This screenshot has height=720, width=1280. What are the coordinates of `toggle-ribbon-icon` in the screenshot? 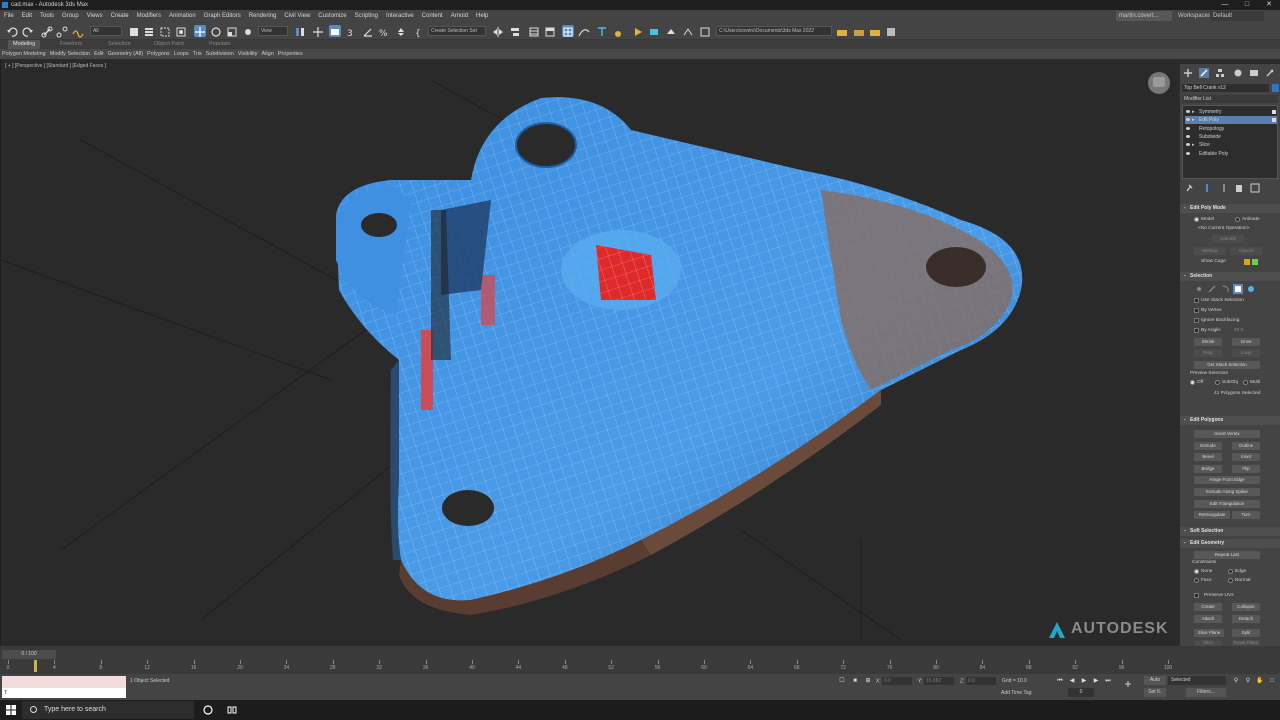 It's located at (550, 31).